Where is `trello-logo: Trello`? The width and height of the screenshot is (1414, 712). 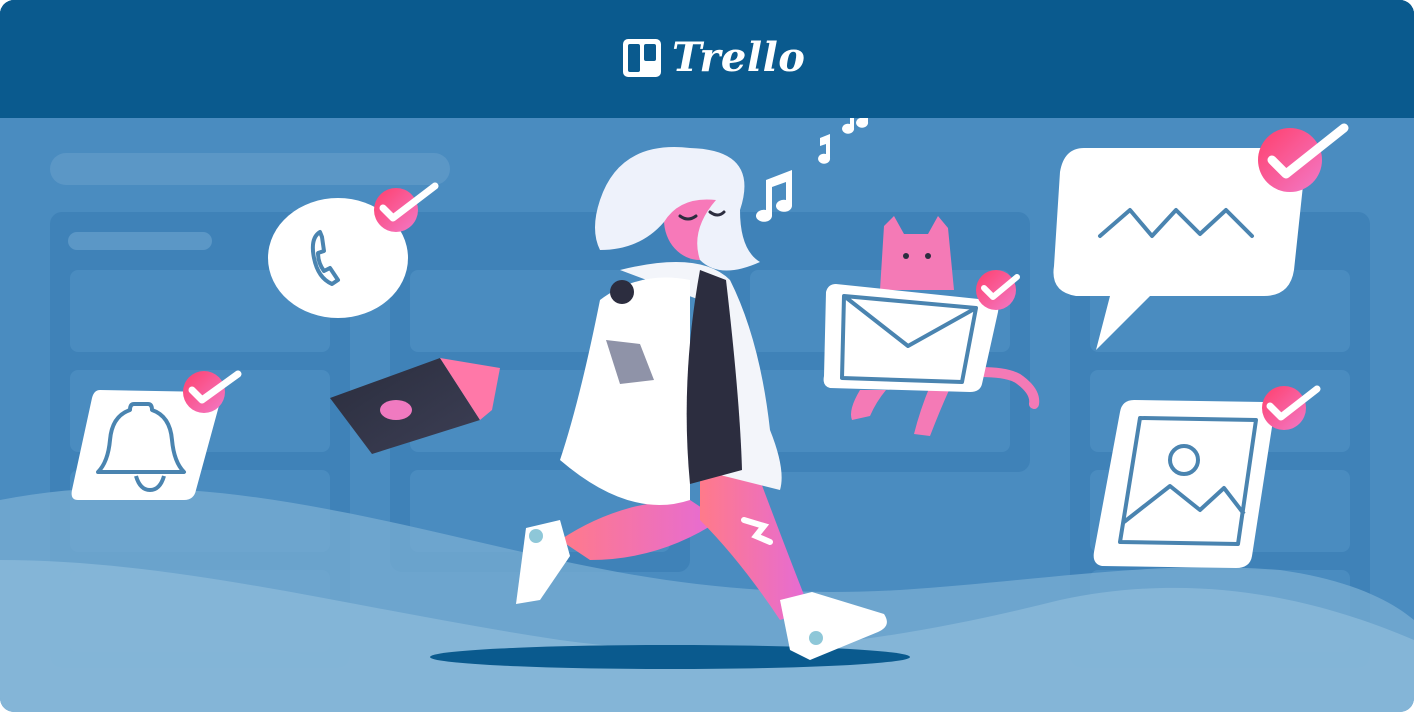
trello-logo: Trello is located at coordinates (713, 58).